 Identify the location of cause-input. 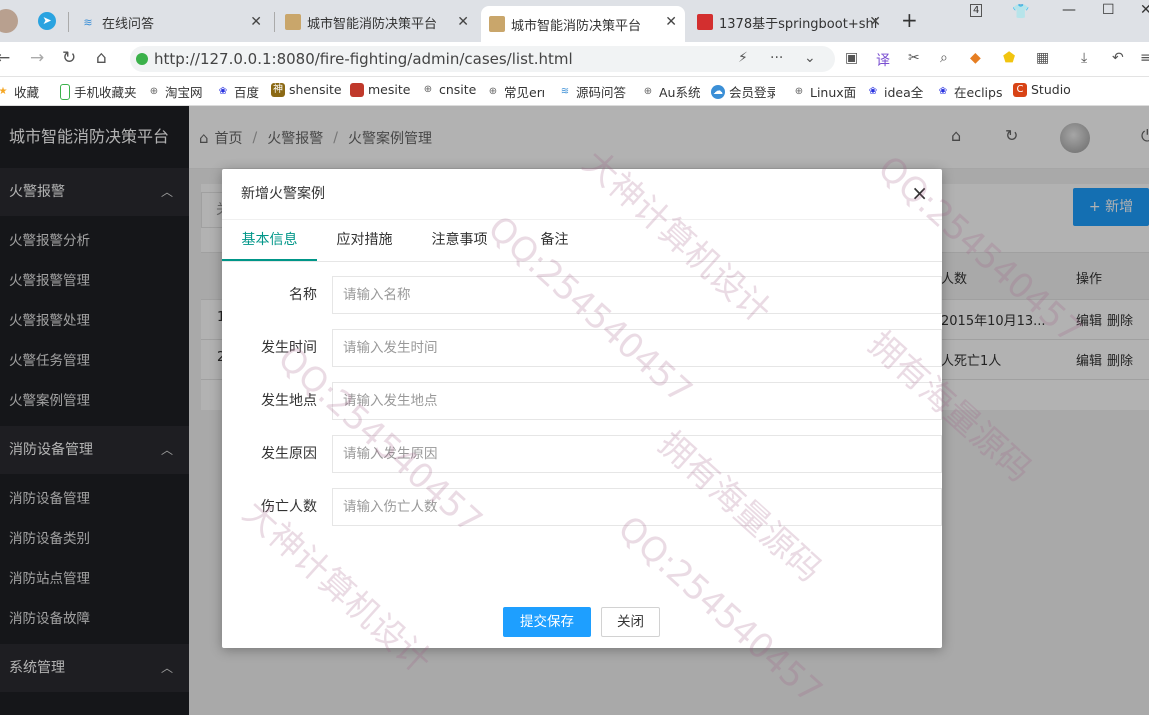
(637, 454).